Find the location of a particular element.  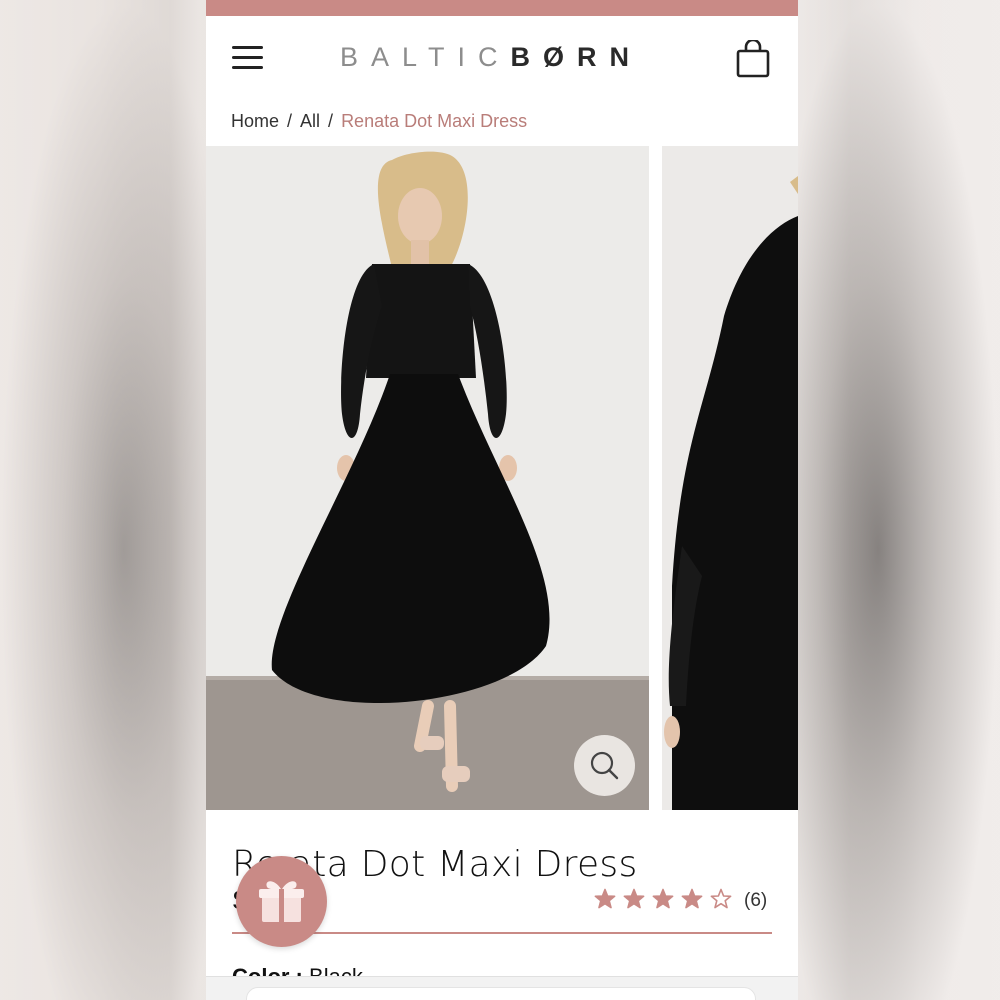

magnifier-icon is located at coordinates (604, 765).